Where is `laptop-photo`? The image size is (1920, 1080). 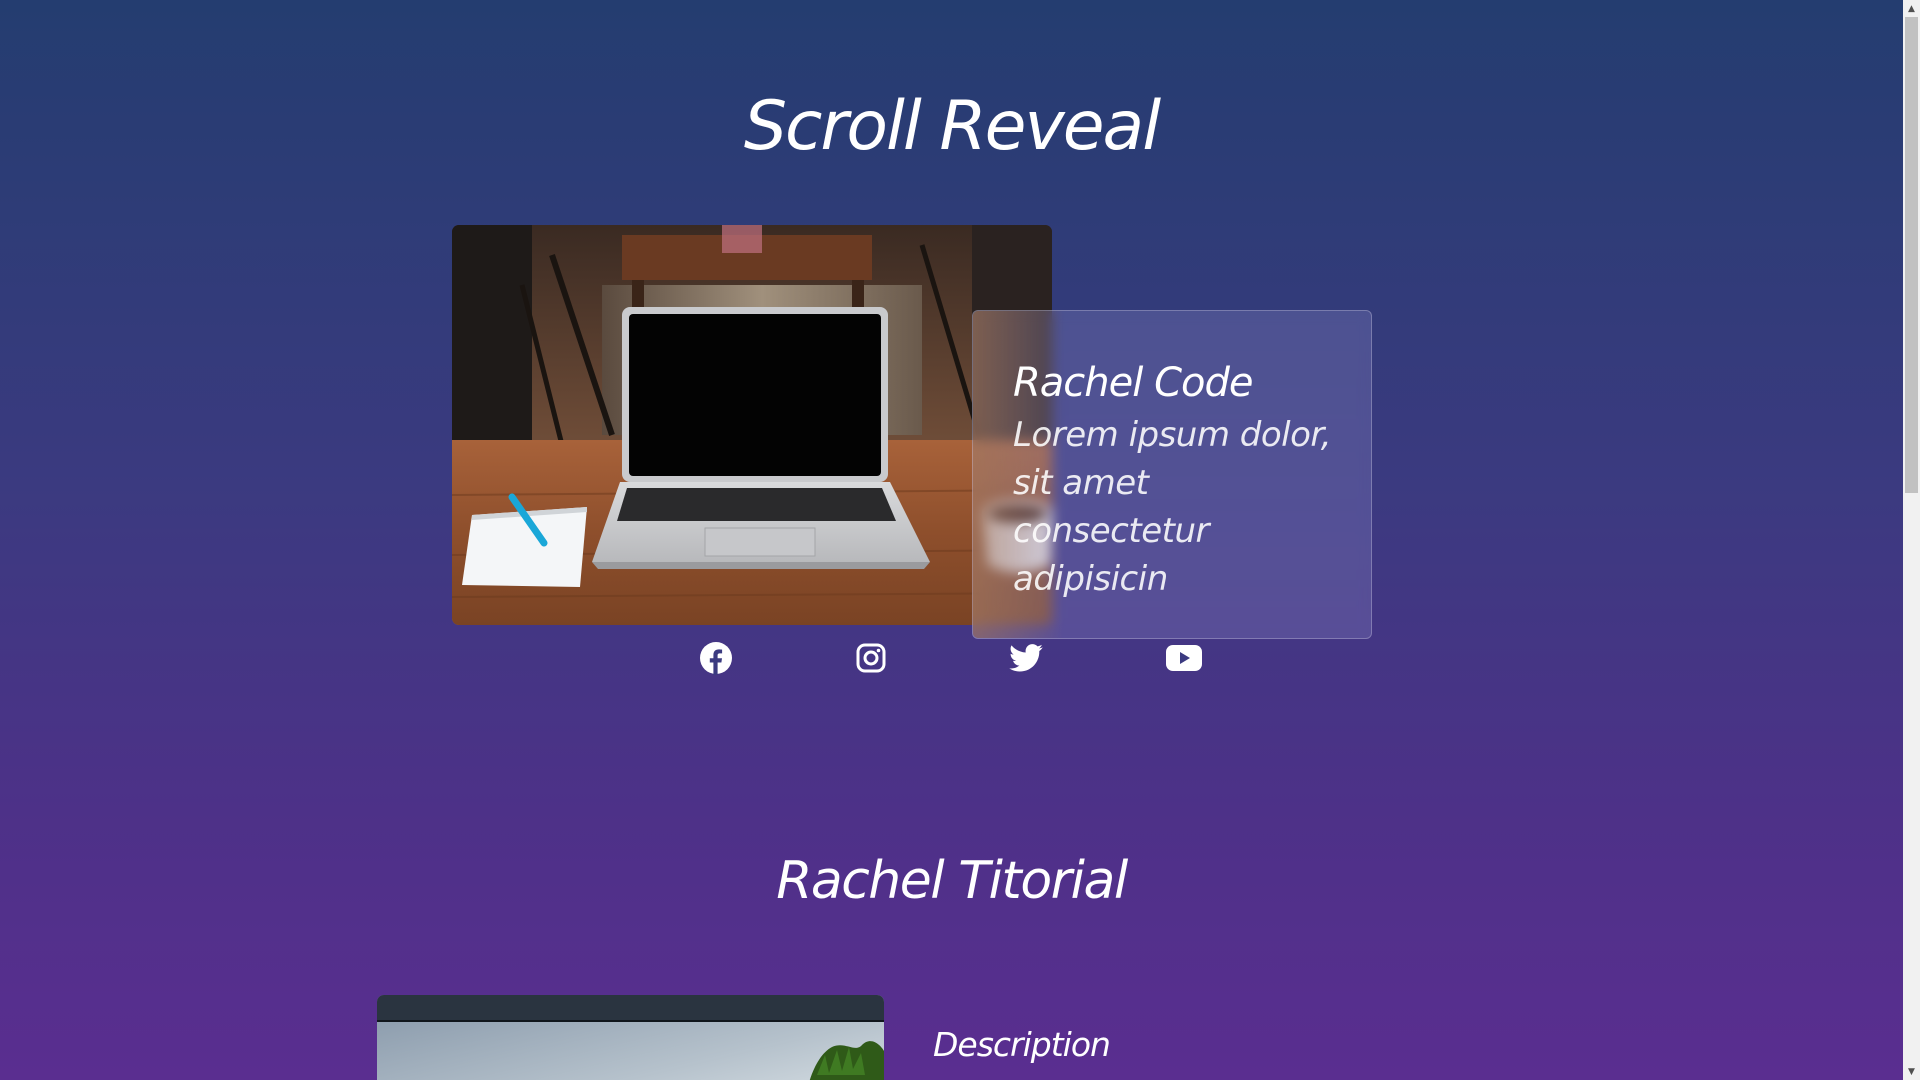 laptop-photo is located at coordinates (752, 425).